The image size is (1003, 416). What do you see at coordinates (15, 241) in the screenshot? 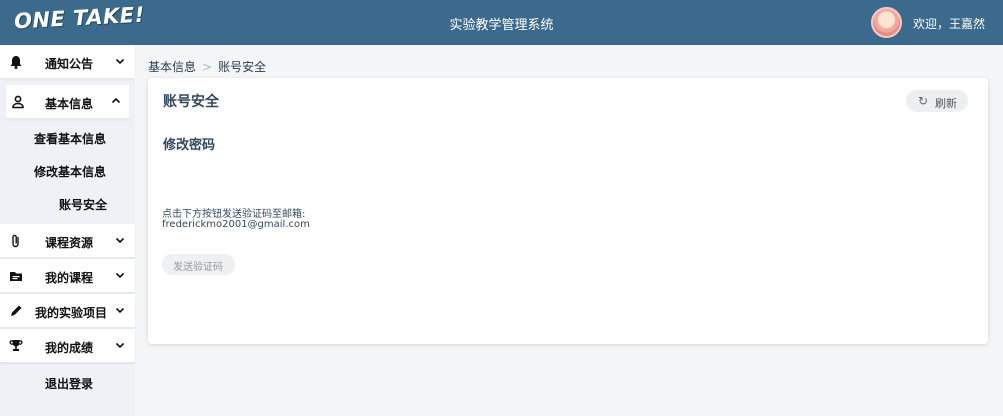
I see `paperclip-icon` at bounding box center [15, 241].